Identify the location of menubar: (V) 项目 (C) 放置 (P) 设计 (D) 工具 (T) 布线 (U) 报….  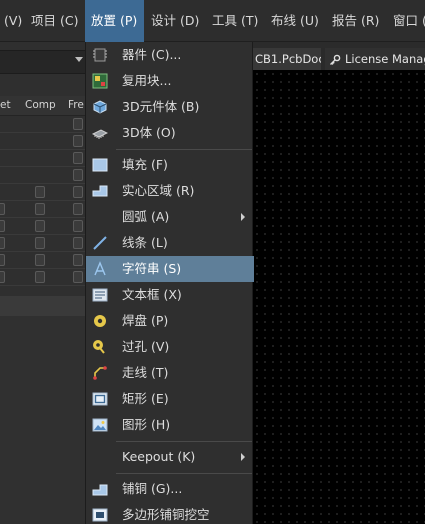
(212, 21).